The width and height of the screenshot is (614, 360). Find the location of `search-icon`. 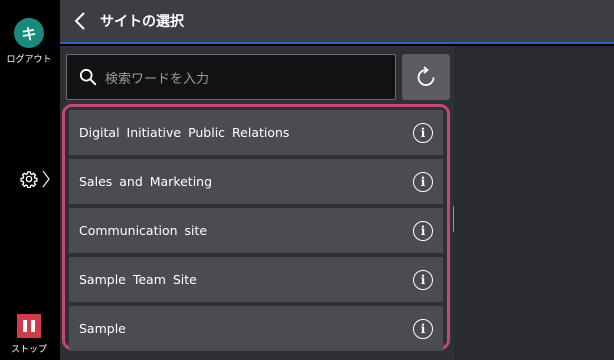

search-icon is located at coordinates (88, 77).